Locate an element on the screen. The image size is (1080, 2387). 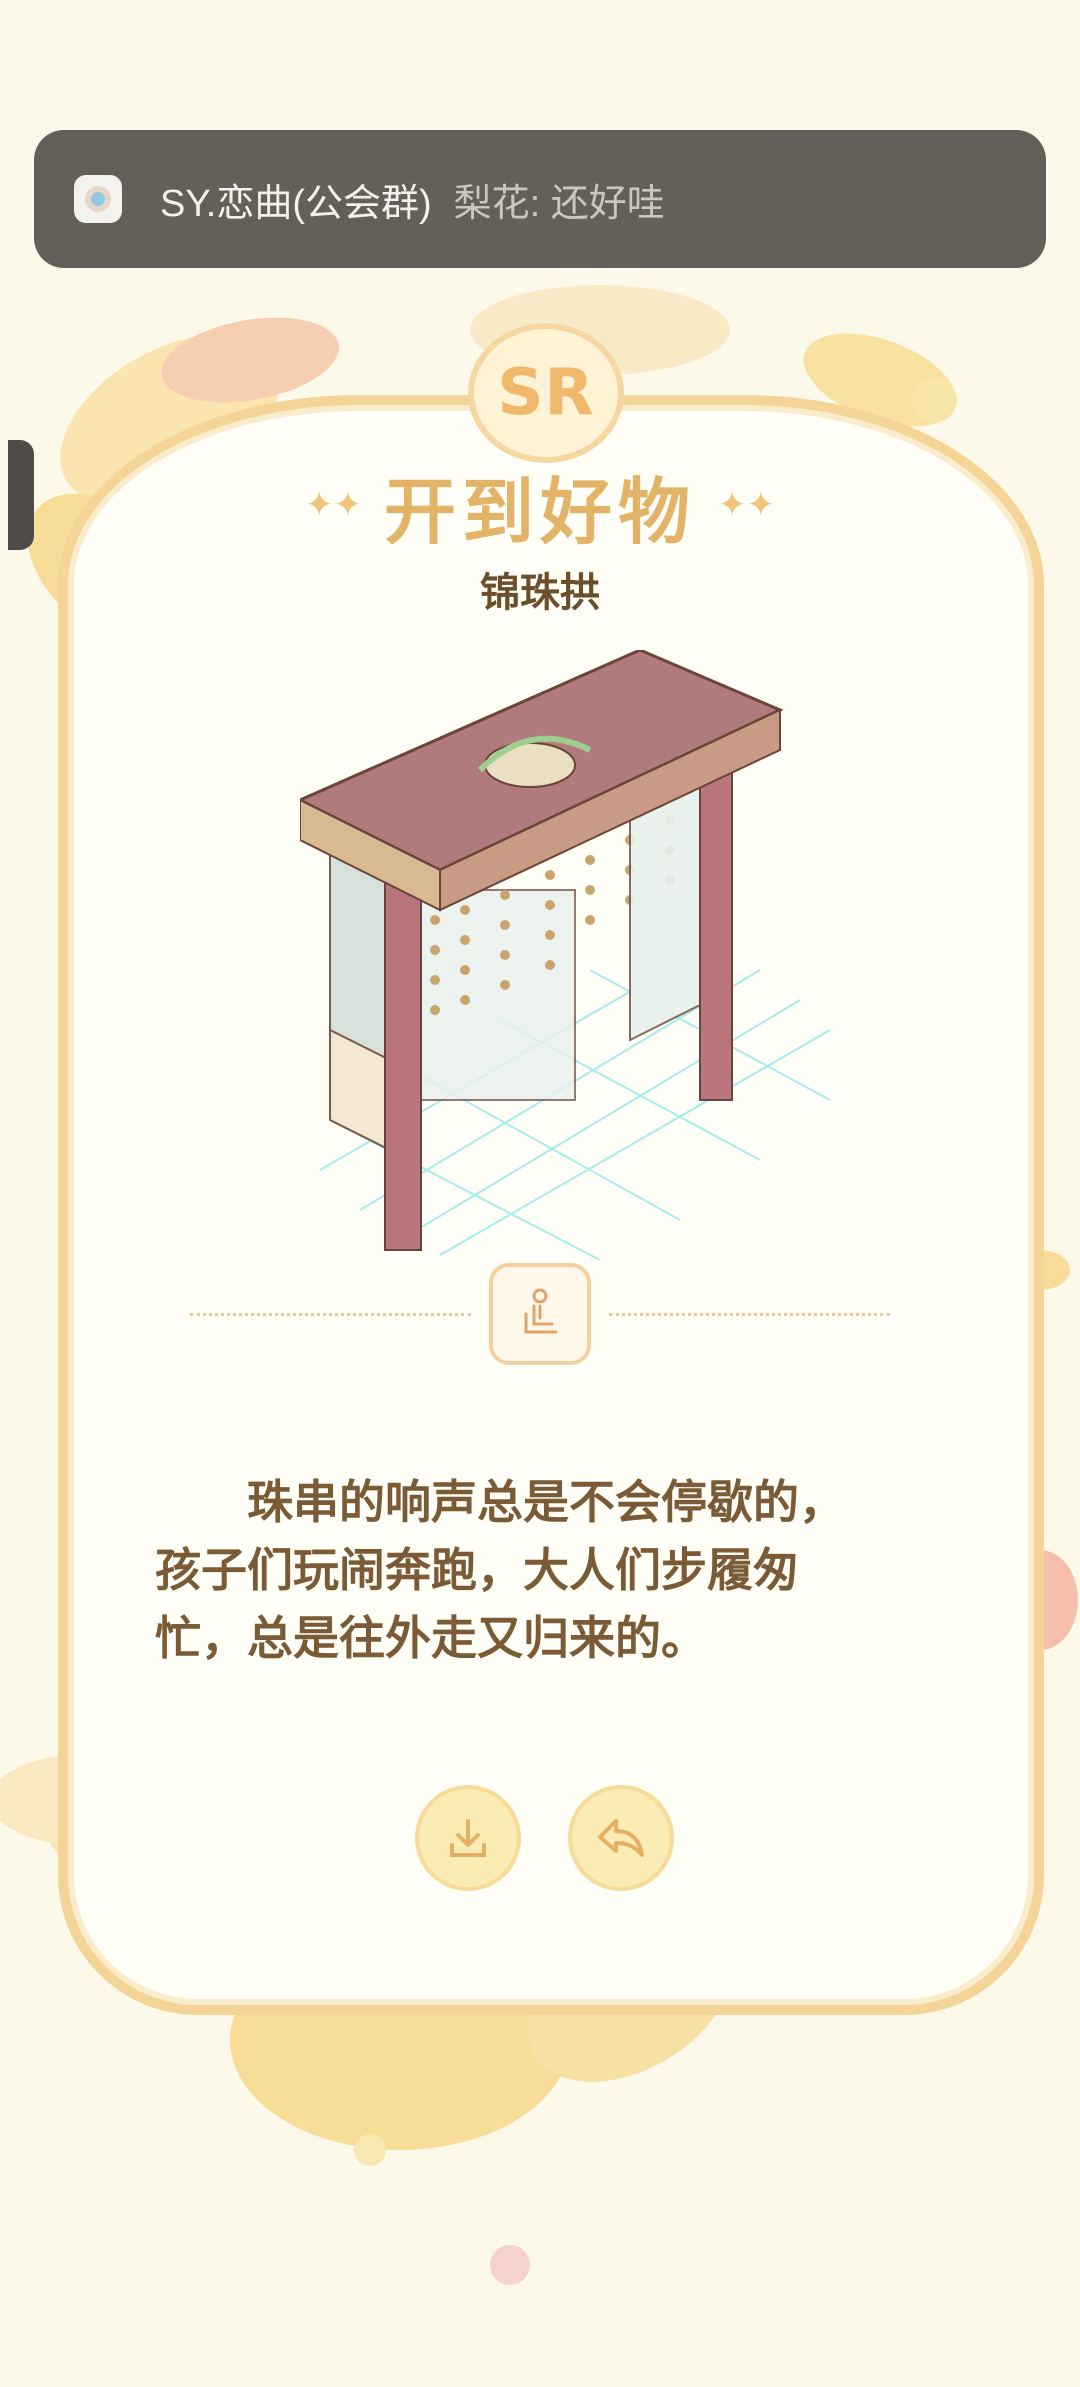
title-row: ✦✦ 开到好物 ✦✦ is located at coordinates (540, 505).